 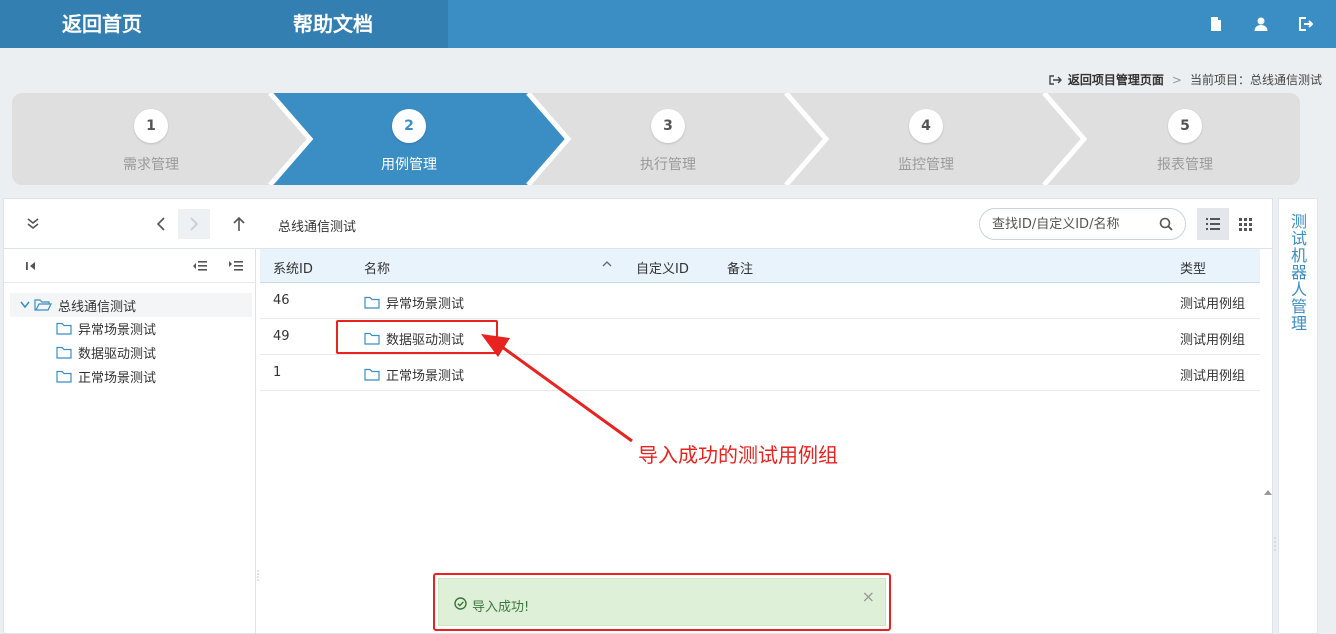 What do you see at coordinates (460, 603) in the screenshot?
I see `check-circle-icon` at bounding box center [460, 603].